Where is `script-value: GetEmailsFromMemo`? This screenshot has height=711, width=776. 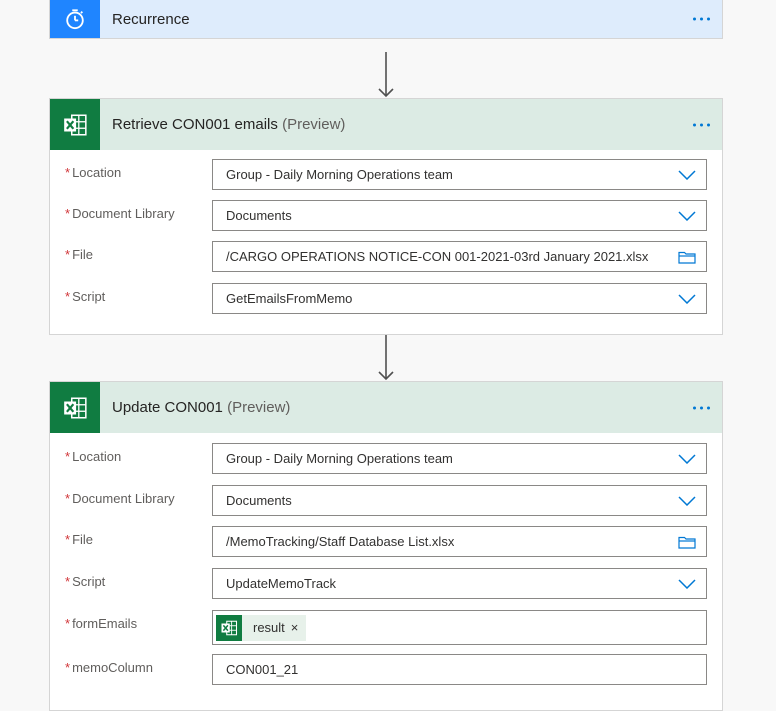 script-value: GetEmailsFromMemo is located at coordinates (289, 298).